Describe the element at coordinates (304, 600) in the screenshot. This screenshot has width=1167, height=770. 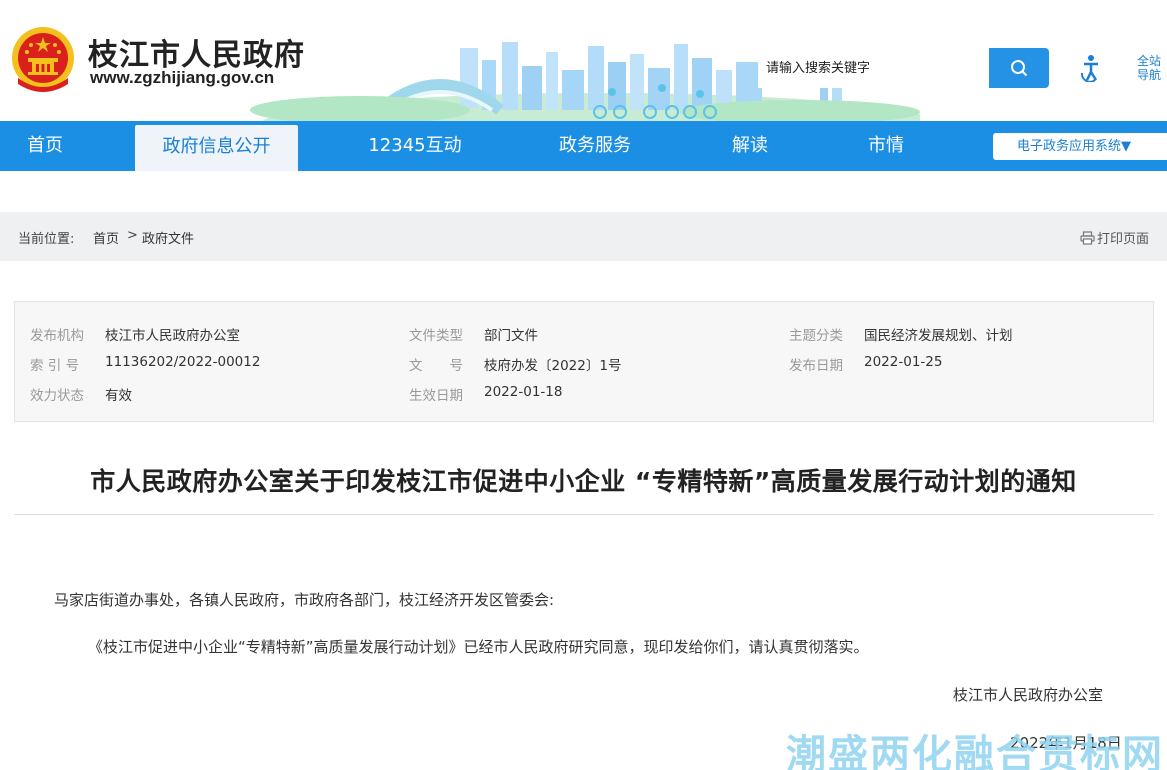
I see `document-salutation: 马家店街道办事处，各镇人民政府，市政府各部门，枝江经济开发区管委会:` at that location.